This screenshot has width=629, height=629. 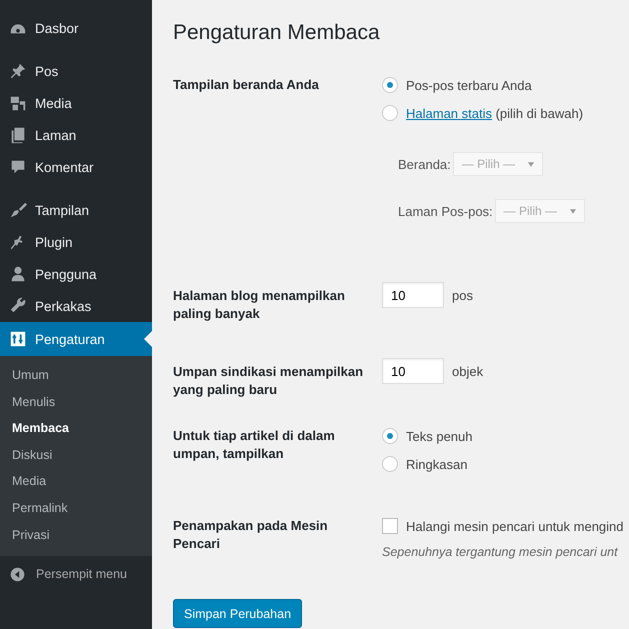 I want to click on page-title: Pengaturan Membaca, so click(x=277, y=33).